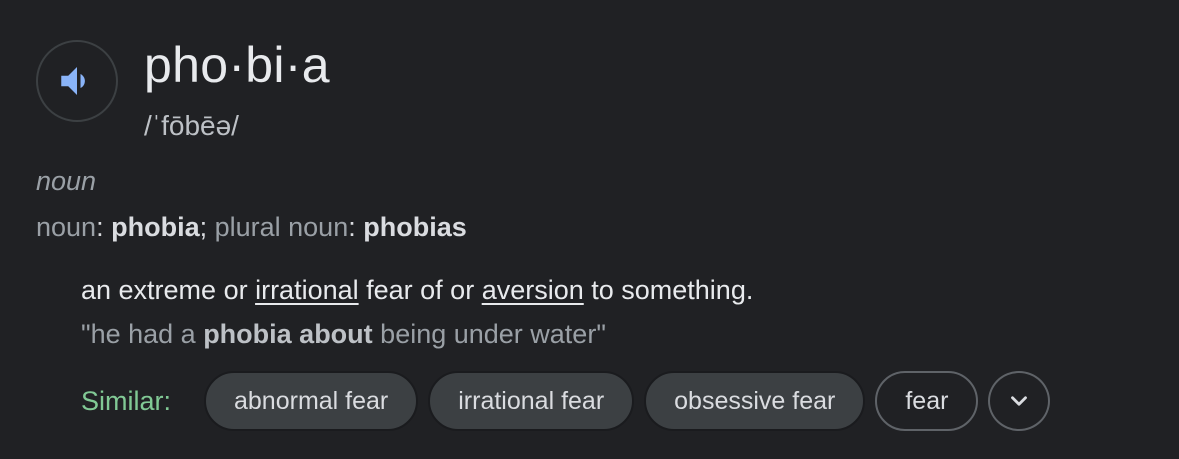 The width and height of the screenshot is (1179, 459). What do you see at coordinates (126, 401) in the screenshot?
I see `similar-label: Similar:` at bounding box center [126, 401].